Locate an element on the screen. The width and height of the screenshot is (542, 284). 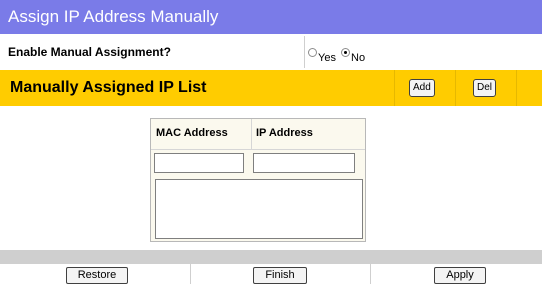
mac-address-header: MAC Address is located at coordinates (192, 133).